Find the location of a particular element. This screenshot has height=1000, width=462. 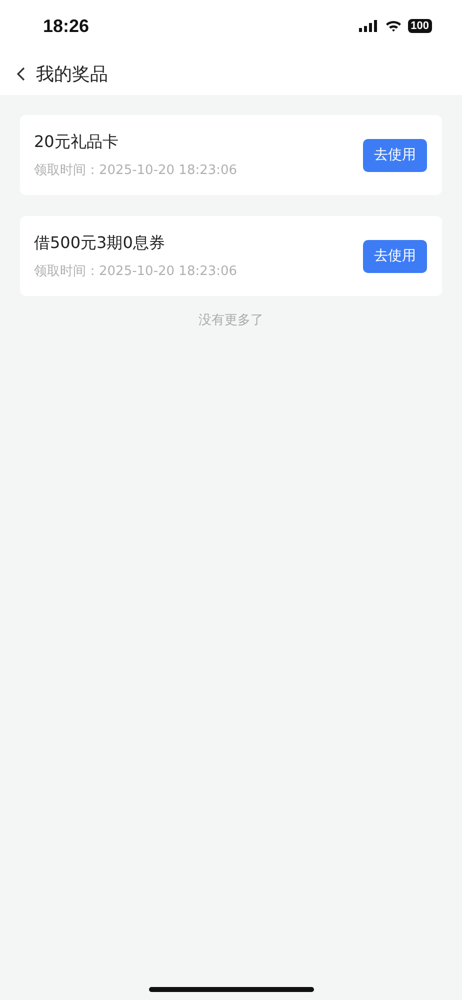

back-icon is located at coordinates (21, 73).